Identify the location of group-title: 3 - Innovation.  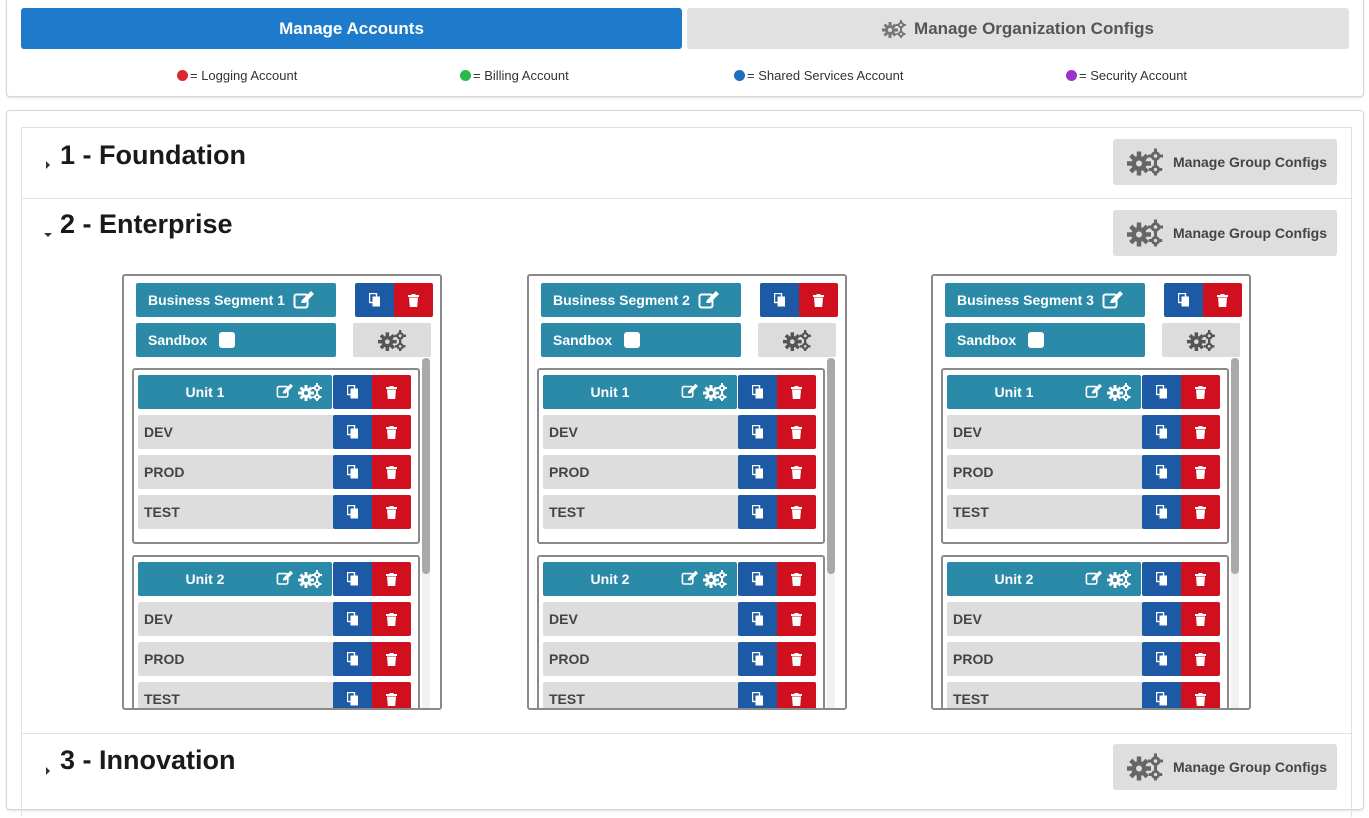
(148, 760).